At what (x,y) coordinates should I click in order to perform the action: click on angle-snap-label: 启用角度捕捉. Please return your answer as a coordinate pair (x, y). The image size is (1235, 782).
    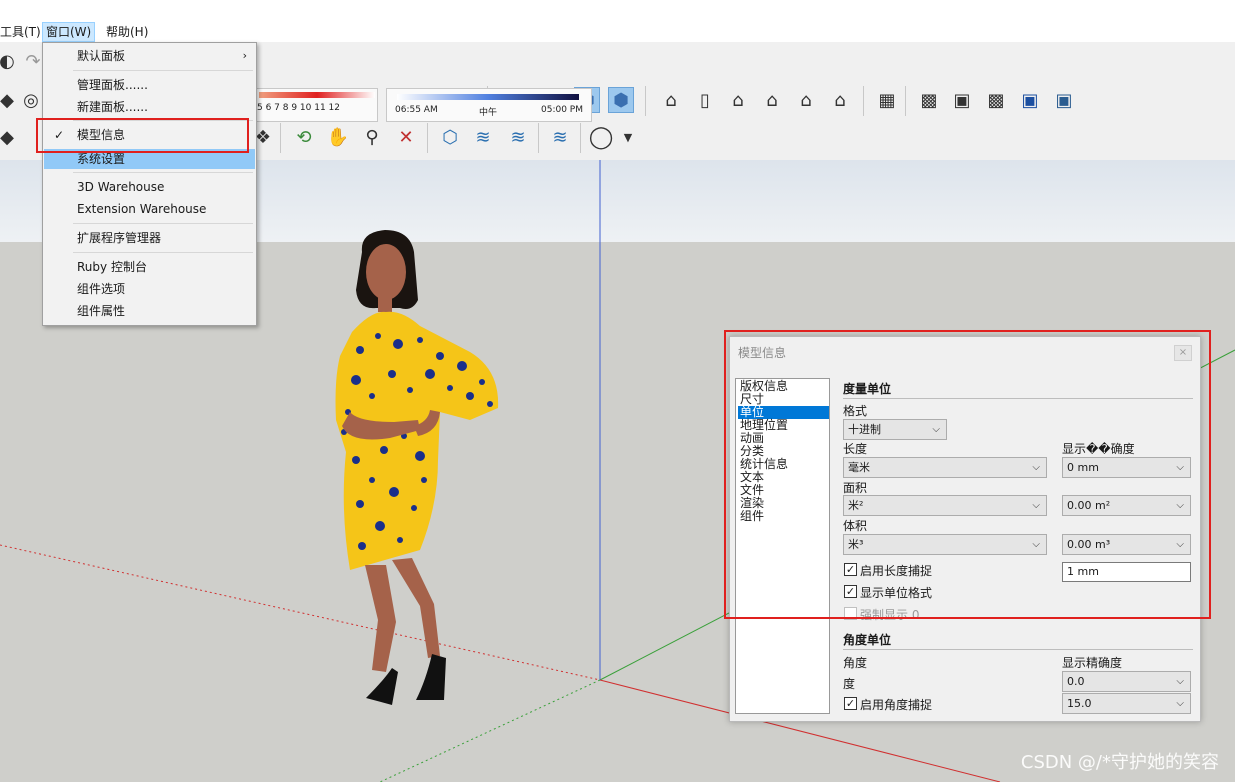
    Looking at the image, I should click on (896, 705).